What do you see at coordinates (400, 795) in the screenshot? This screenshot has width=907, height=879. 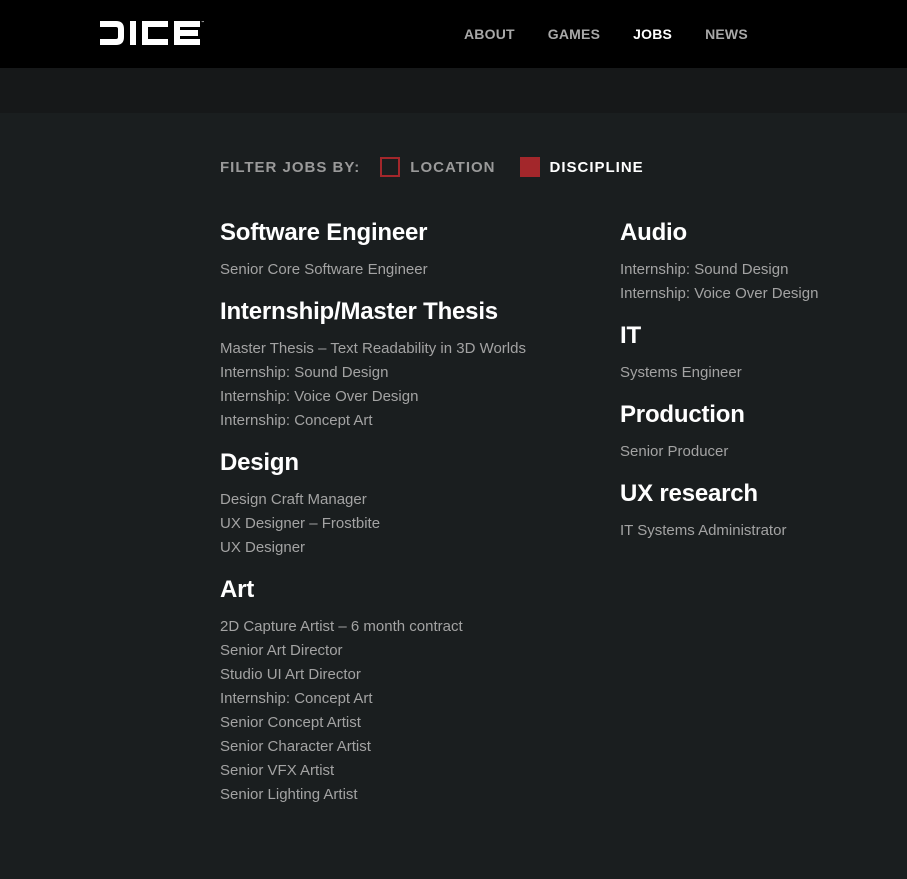 I see `job-link: Senior Lighting Artist` at bounding box center [400, 795].